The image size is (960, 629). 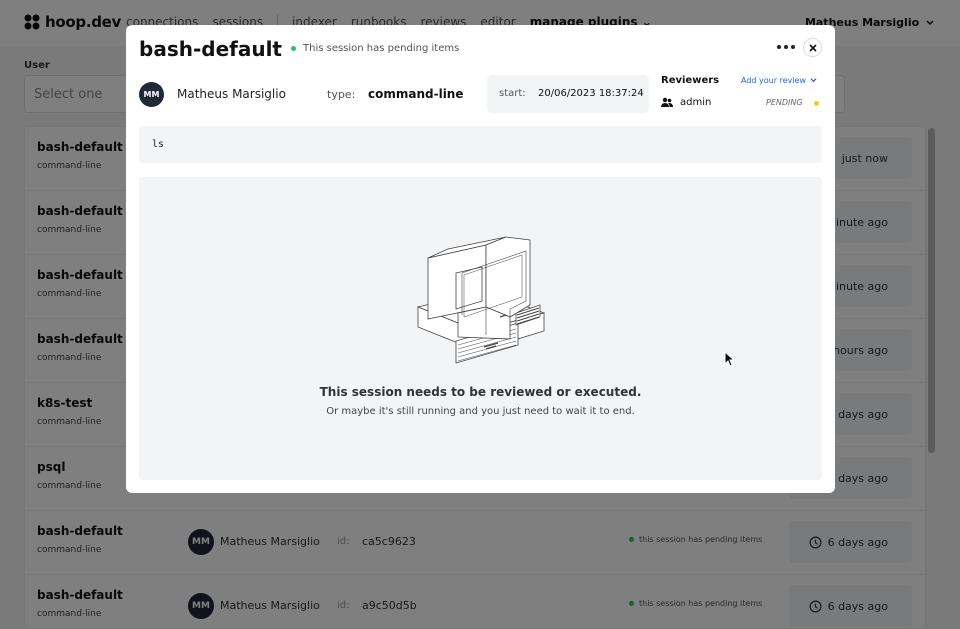 What do you see at coordinates (741, 103) in the screenshot?
I see `reviewer-item: admin PENDING` at bounding box center [741, 103].